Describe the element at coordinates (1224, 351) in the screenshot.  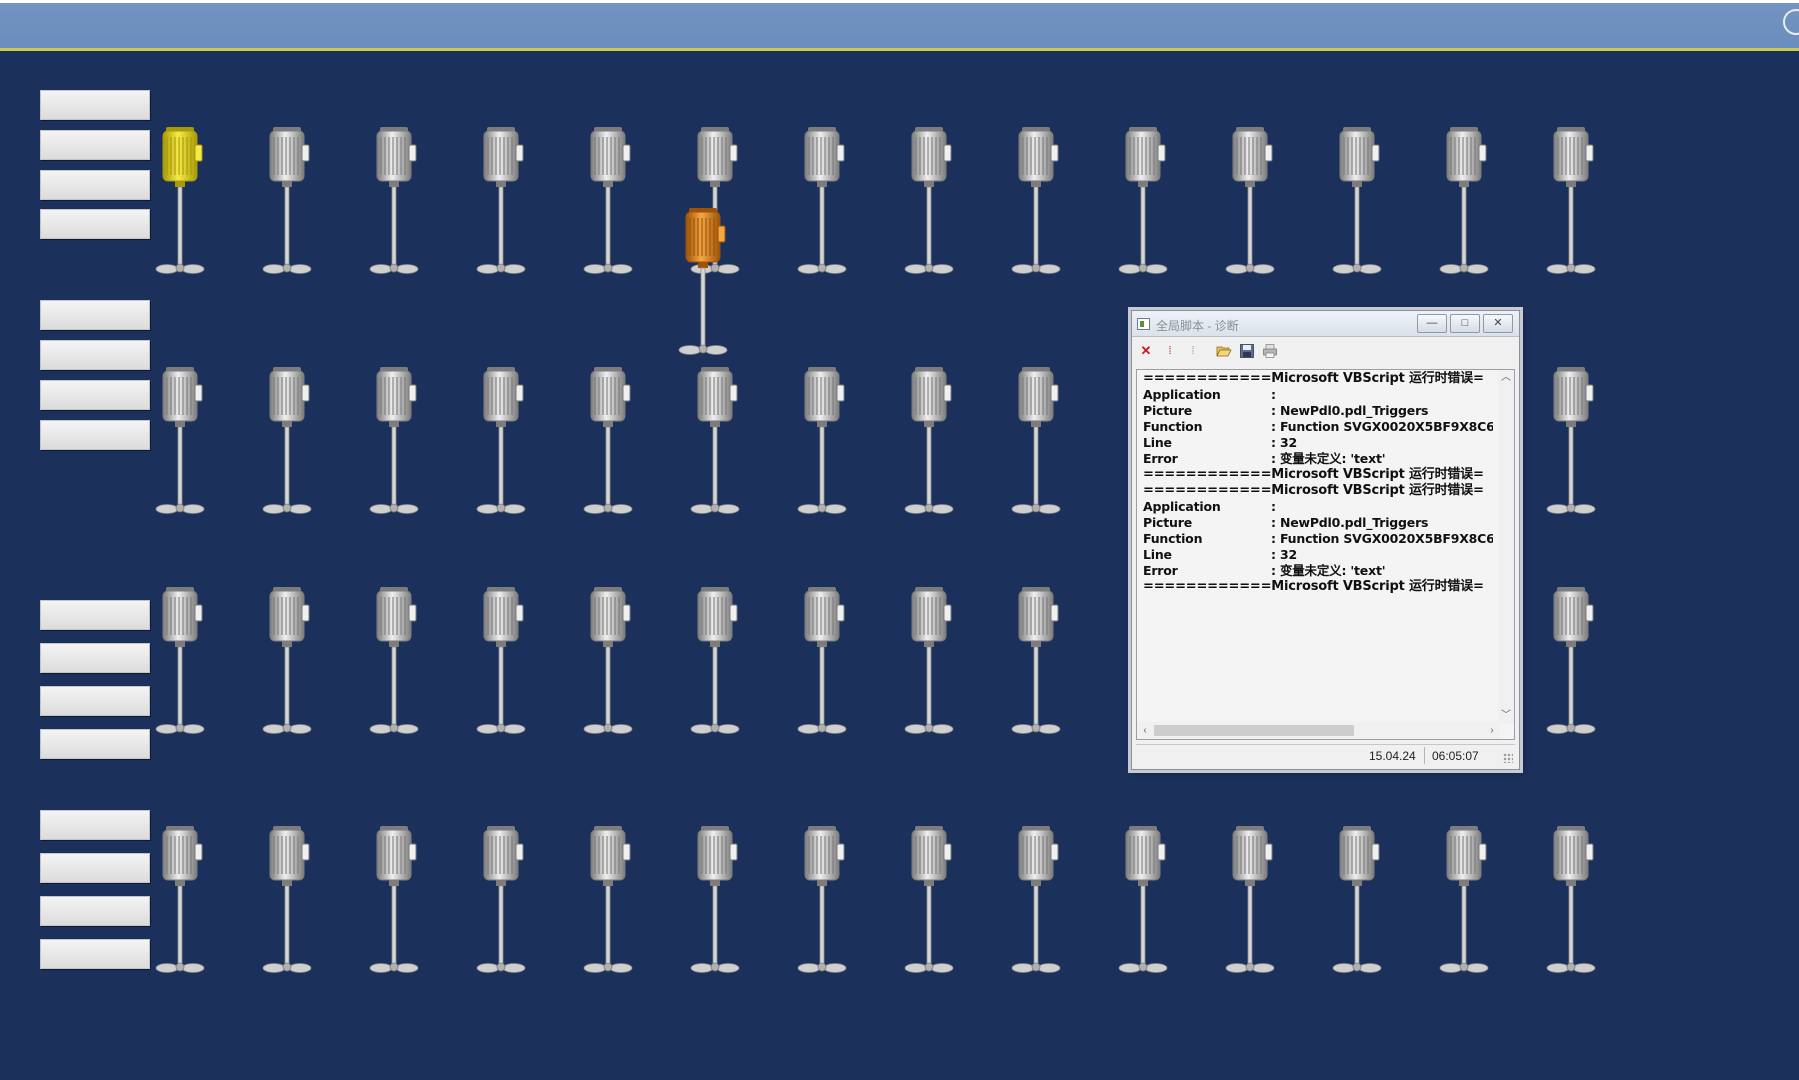
I see `folder-open-icon` at that location.